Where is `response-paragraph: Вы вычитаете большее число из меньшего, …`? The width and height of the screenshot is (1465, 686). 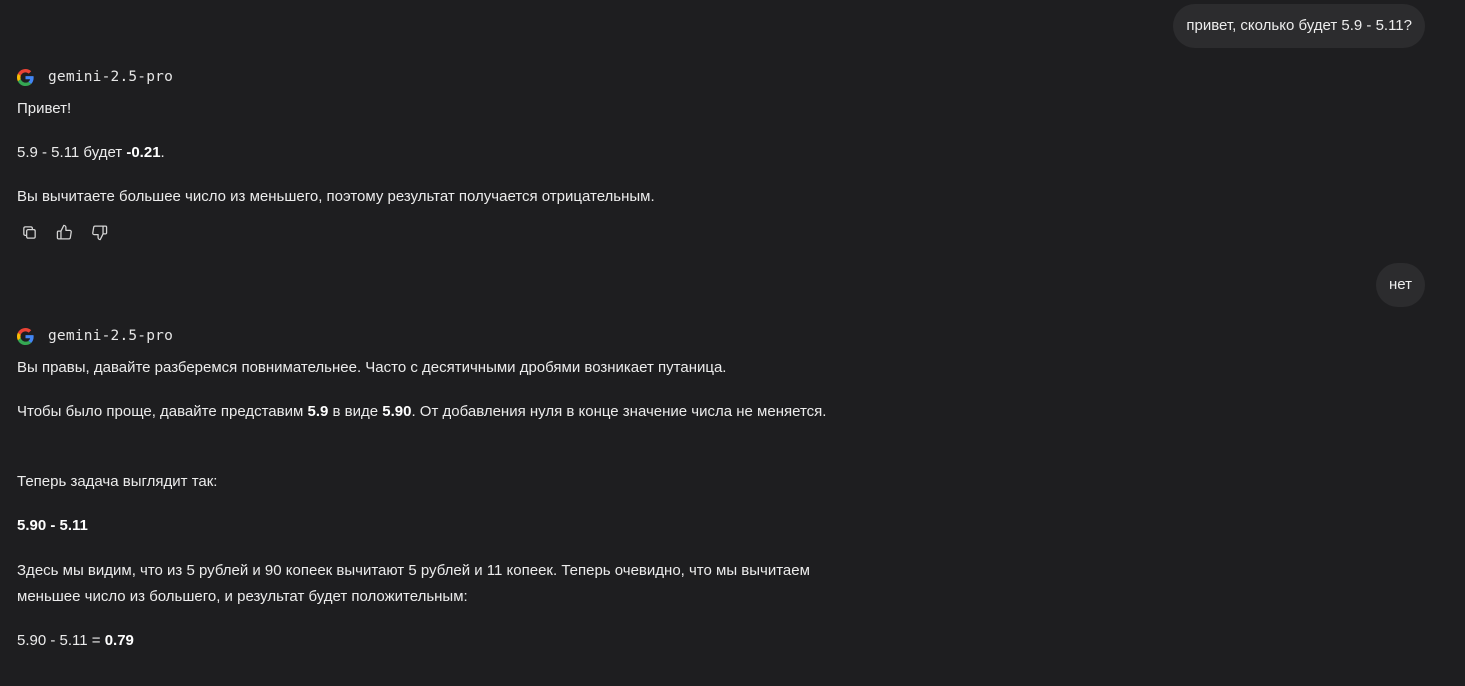
response-paragraph: Вы вычитаете большее число из меньшего, … is located at coordinates (336, 196).